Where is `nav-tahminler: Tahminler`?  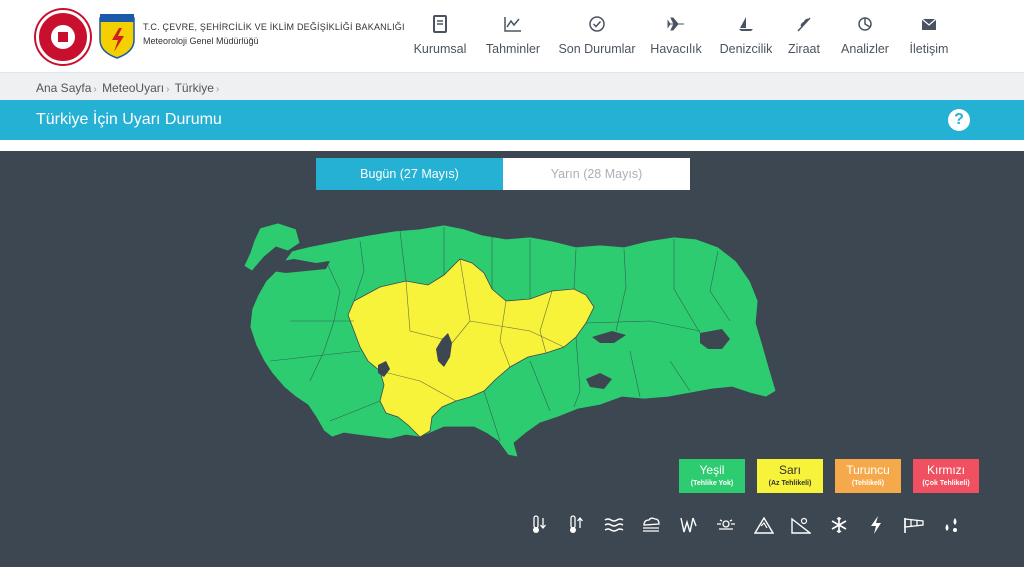
nav-tahminler: Tahminler is located at coordinates (513, 35).